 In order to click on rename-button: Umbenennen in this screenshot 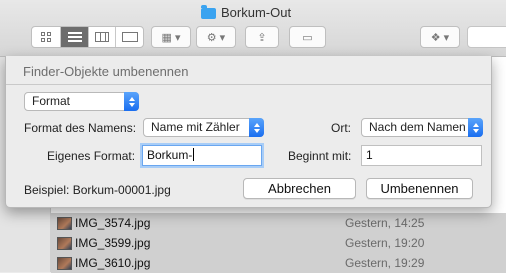, I will do `click(419, 188)`.